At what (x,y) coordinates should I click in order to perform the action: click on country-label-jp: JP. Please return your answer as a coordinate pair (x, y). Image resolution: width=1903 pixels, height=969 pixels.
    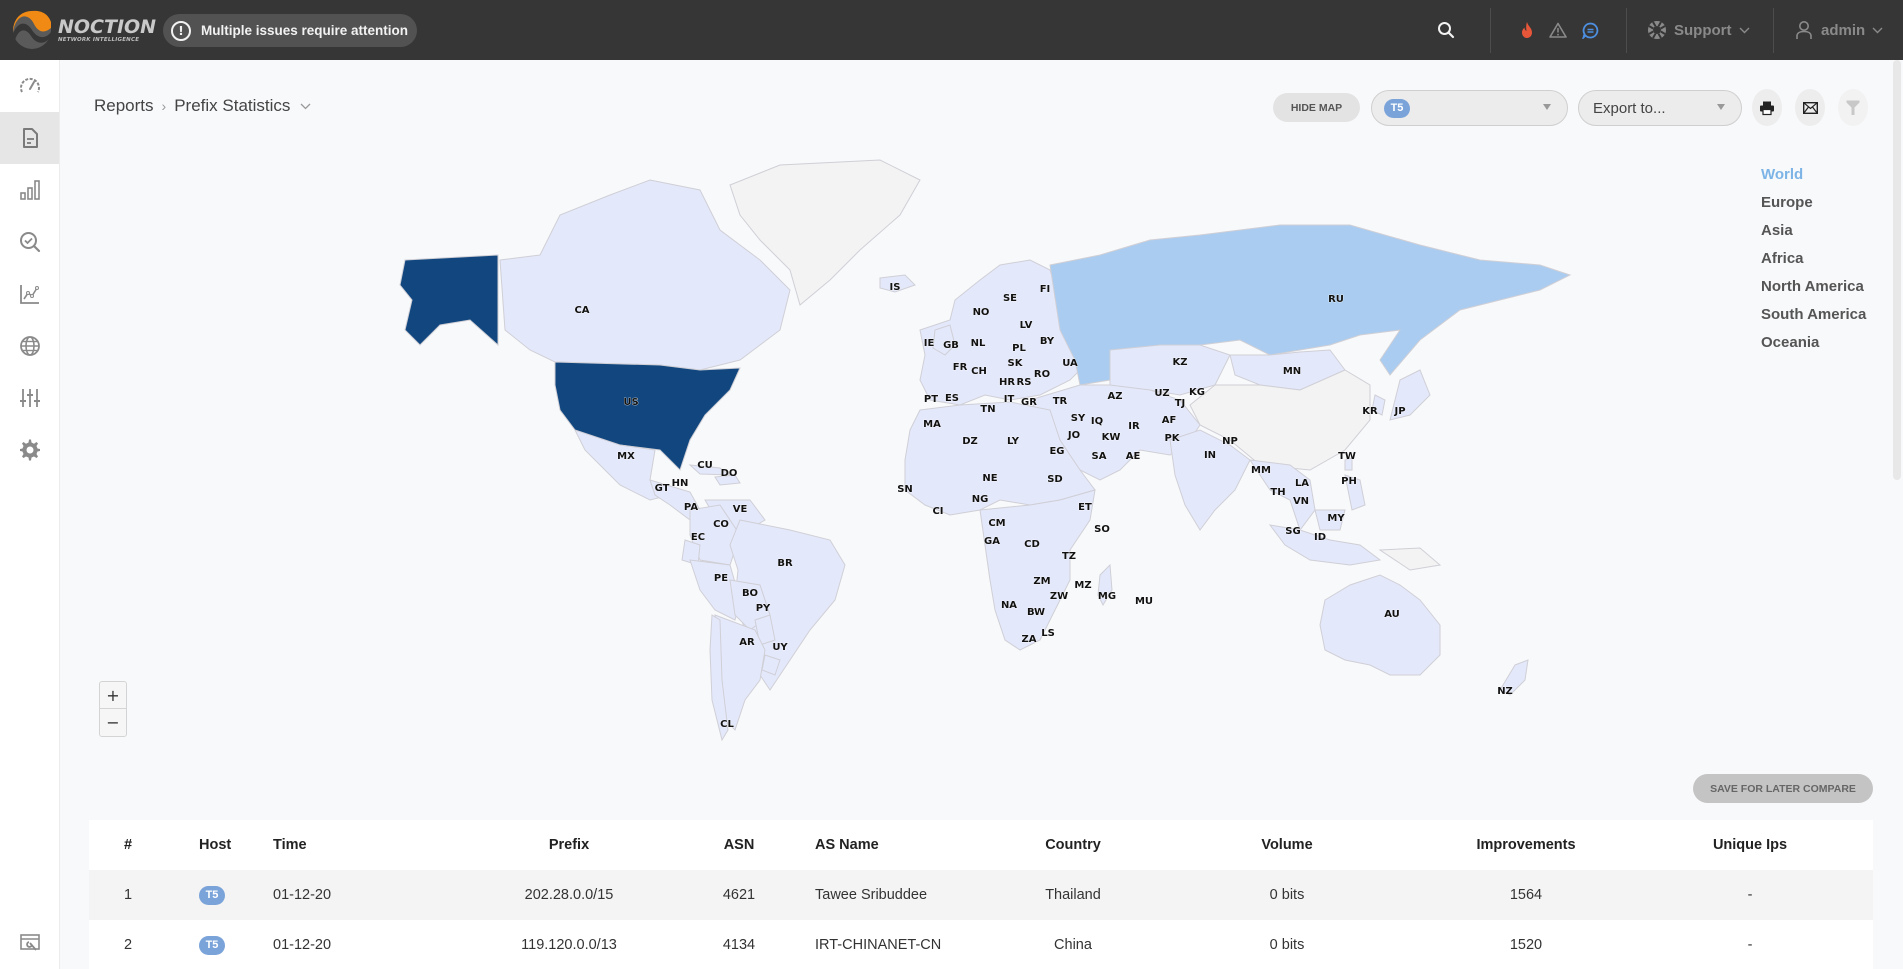
    Looking at the image, I should click on (1399, 411).